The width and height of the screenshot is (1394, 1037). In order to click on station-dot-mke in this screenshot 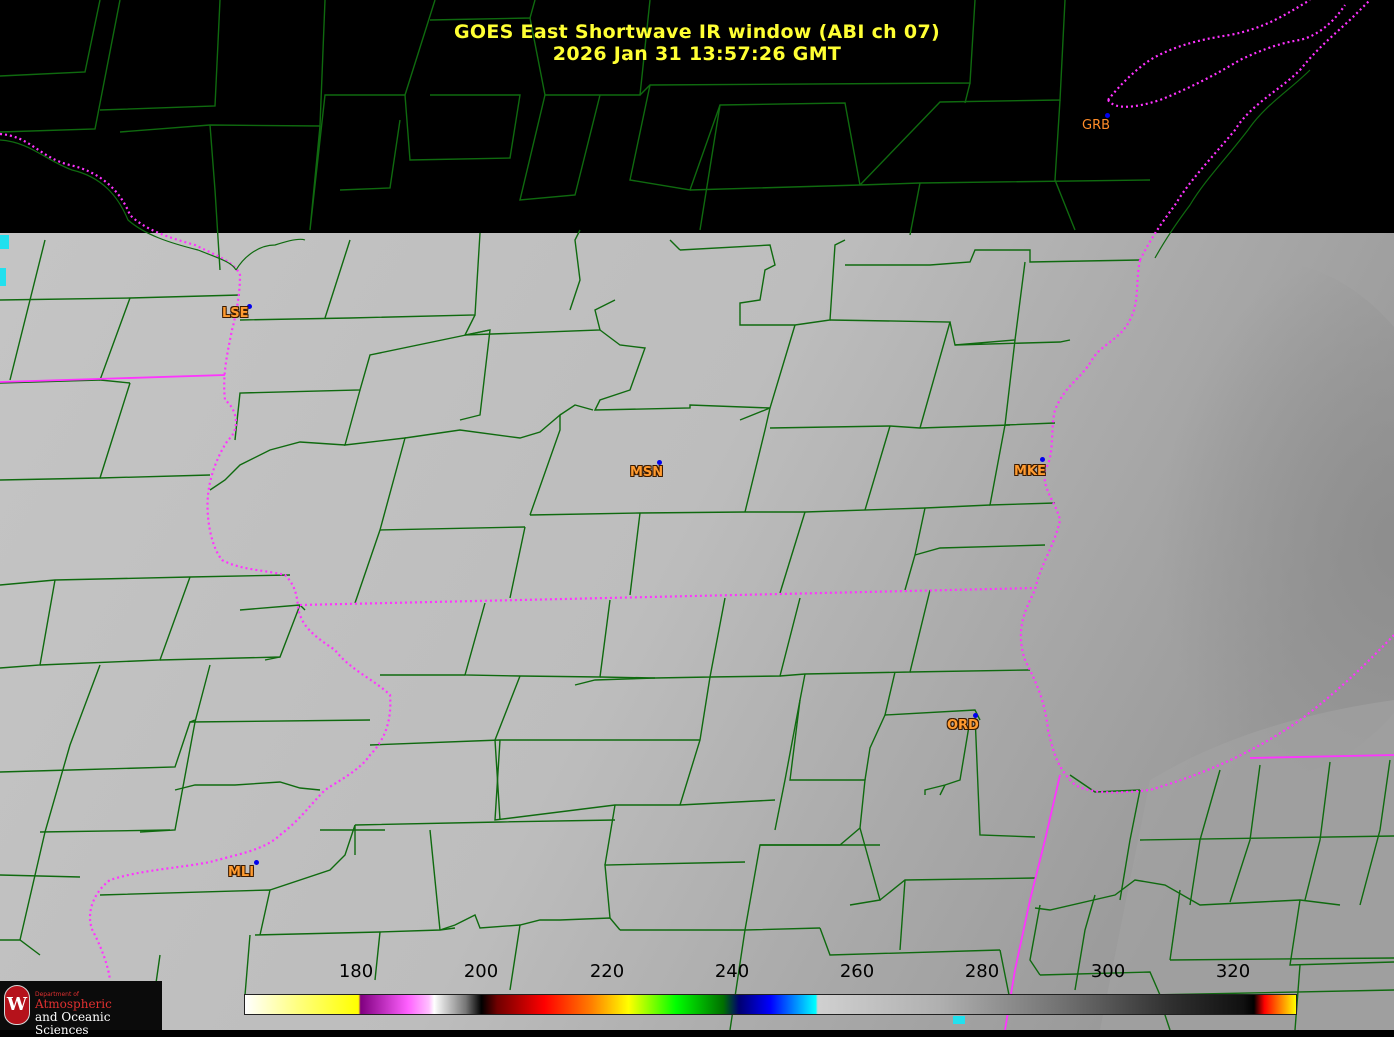, I will do `click(1042, 459)`.